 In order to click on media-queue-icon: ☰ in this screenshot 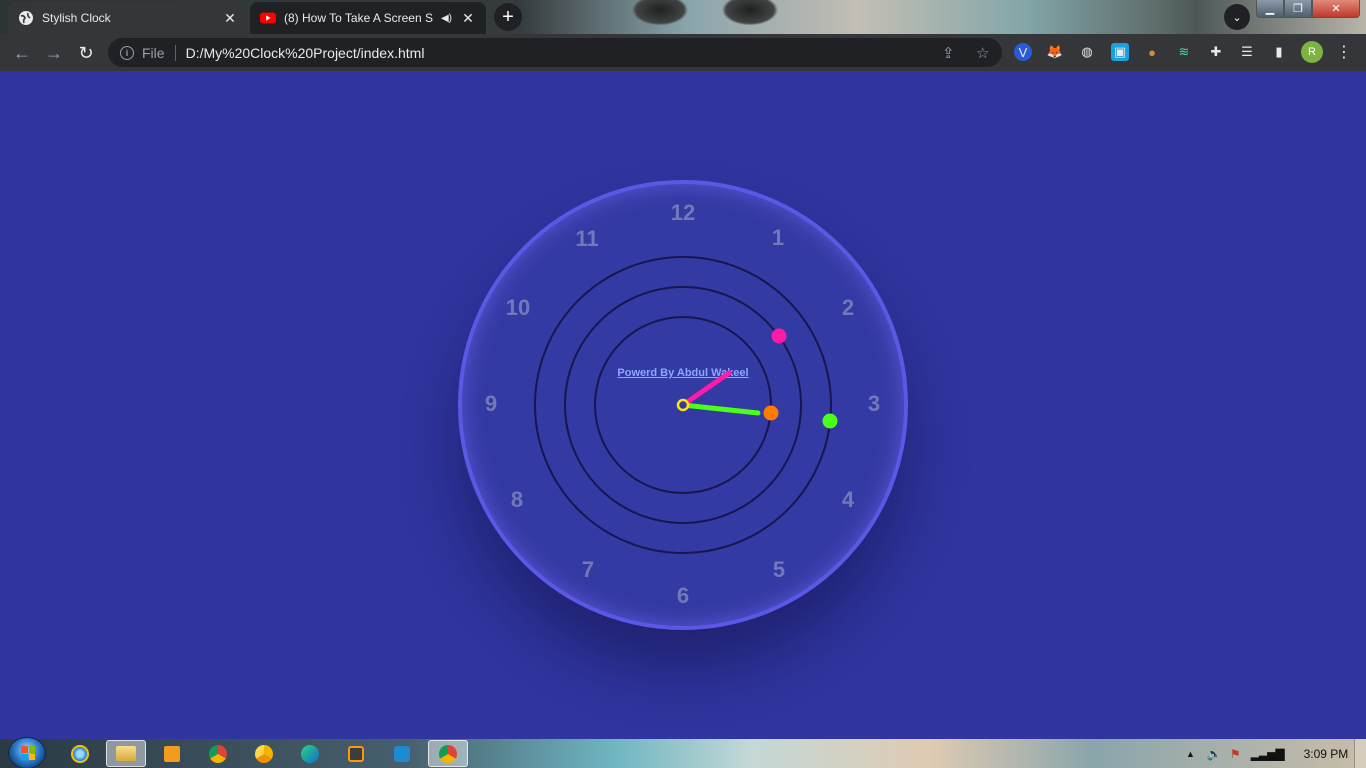, I will do `click(1247, 52)`.